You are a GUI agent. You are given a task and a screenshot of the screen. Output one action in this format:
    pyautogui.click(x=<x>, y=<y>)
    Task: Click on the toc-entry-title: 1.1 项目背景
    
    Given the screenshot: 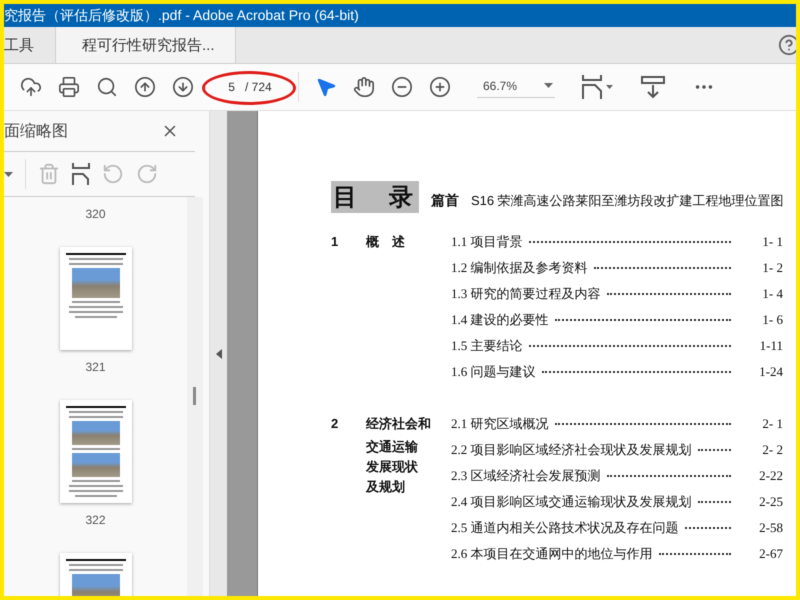 What is the action you would take?
    pyautogui.click(x=486, y=242)
    